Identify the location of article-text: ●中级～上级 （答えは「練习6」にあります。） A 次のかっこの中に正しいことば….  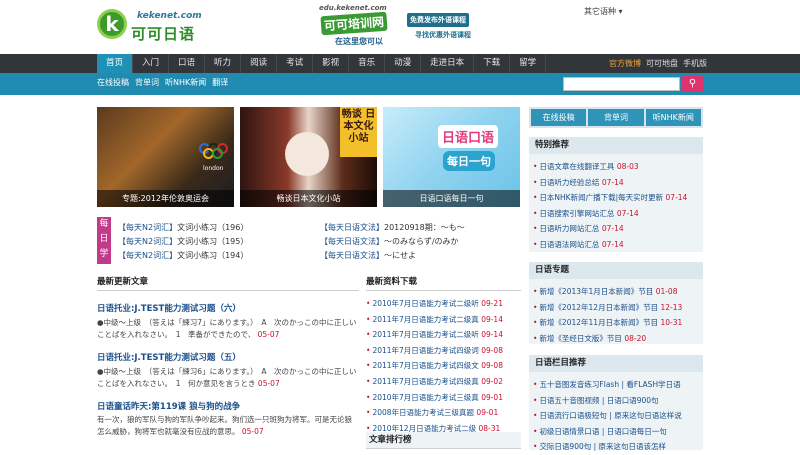
(227, 377).